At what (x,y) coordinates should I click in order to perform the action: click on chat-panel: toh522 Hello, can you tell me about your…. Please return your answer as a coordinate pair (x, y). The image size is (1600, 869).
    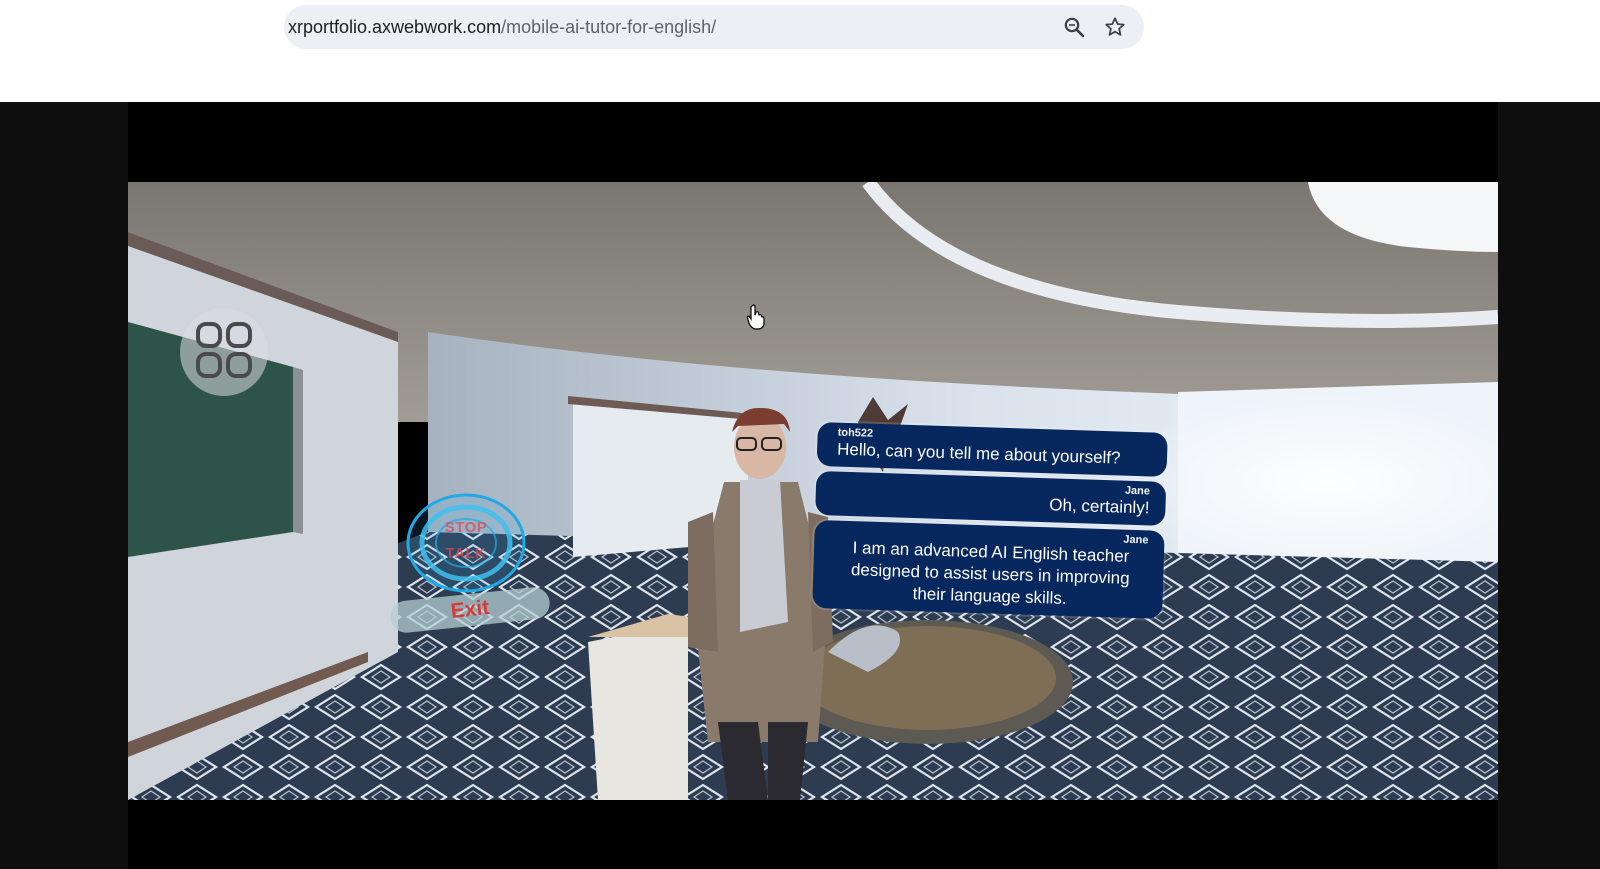
    Looking at the image, I should click on (990, 523).